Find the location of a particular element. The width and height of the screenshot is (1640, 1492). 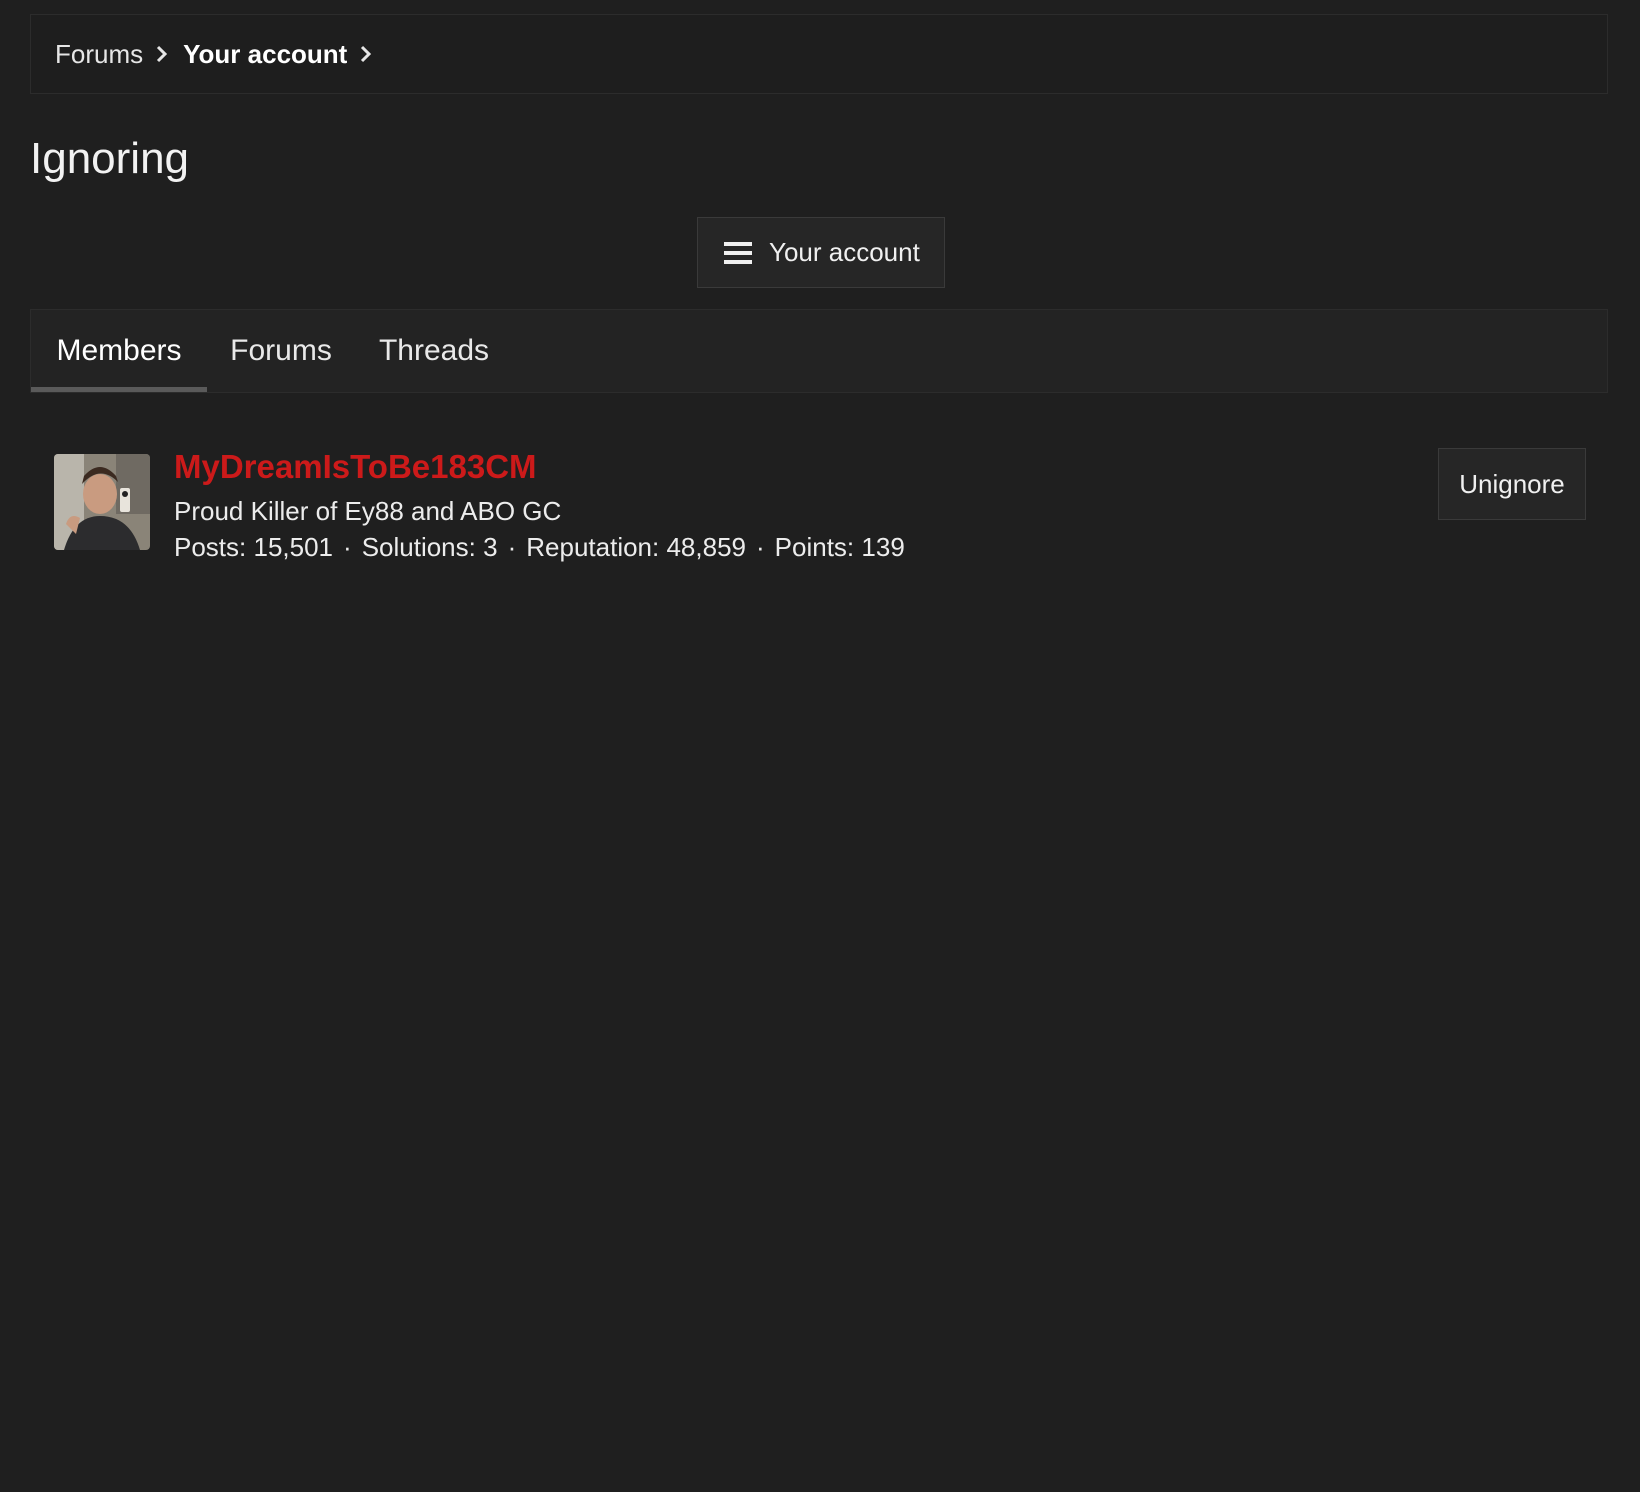

hamburger-menu-icon is located at coordinates (738, 253).